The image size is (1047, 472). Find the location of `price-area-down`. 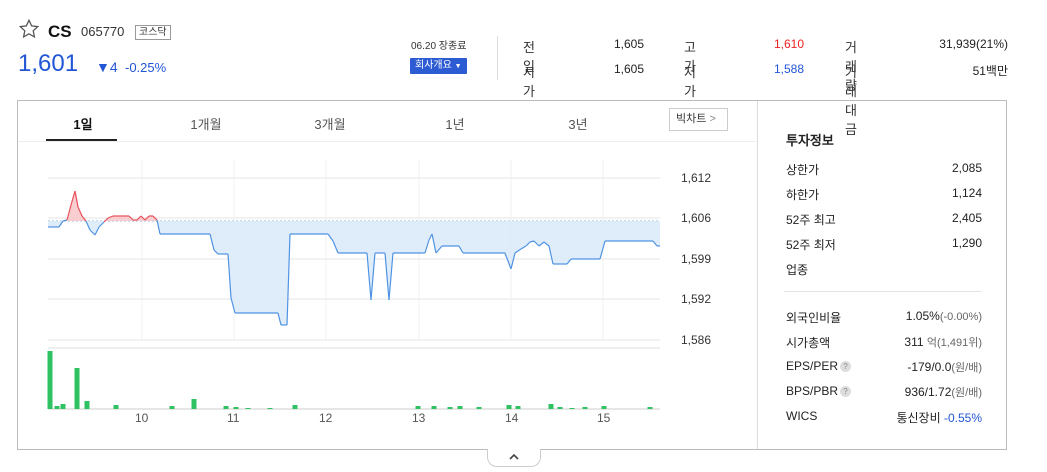

price-area-down is located at coordinates (354, 273).